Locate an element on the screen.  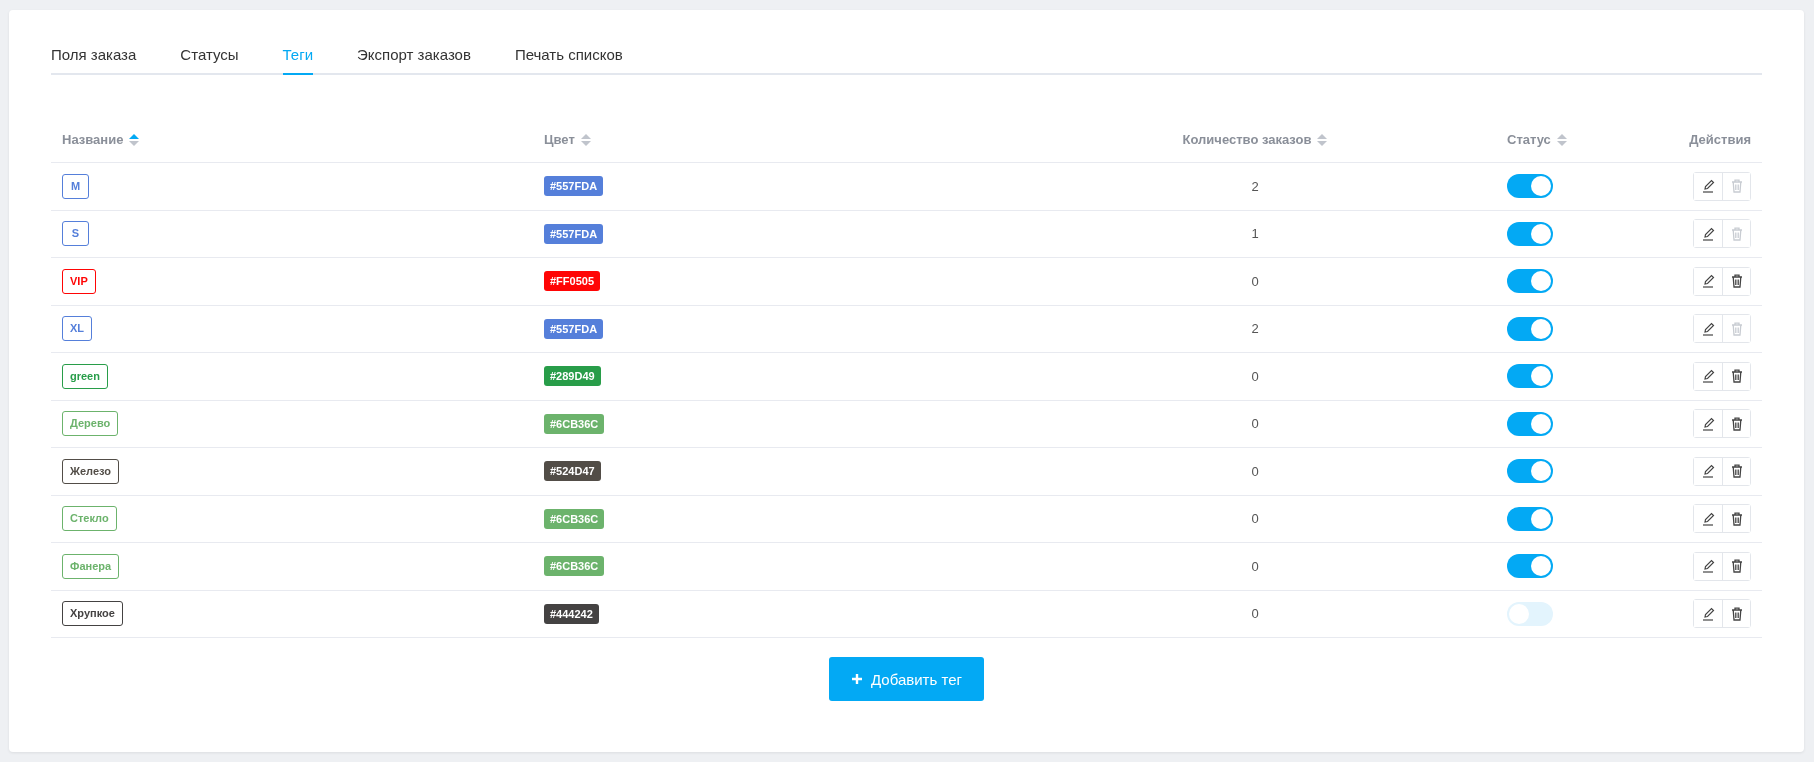
color-chip: #444242 is located at coordinates (571, 613).